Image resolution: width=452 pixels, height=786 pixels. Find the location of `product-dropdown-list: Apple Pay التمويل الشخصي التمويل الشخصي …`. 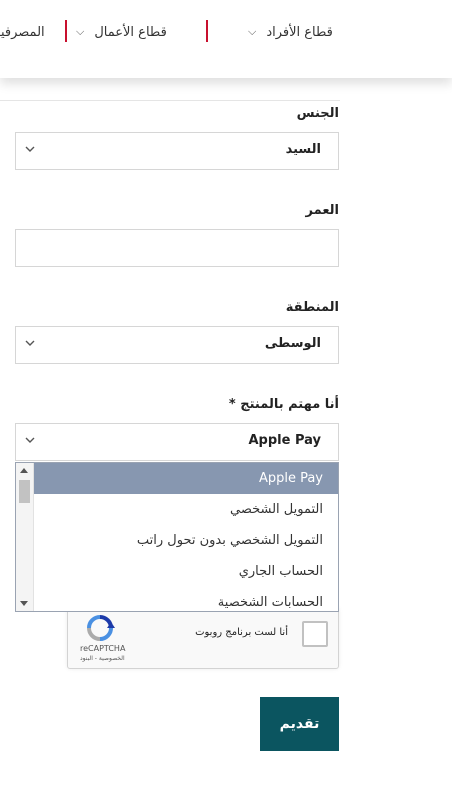

product-dropdown-list: Apple Pay التمويل الشخصي التمويل الشخصي … is located at coordinates (177, 537).